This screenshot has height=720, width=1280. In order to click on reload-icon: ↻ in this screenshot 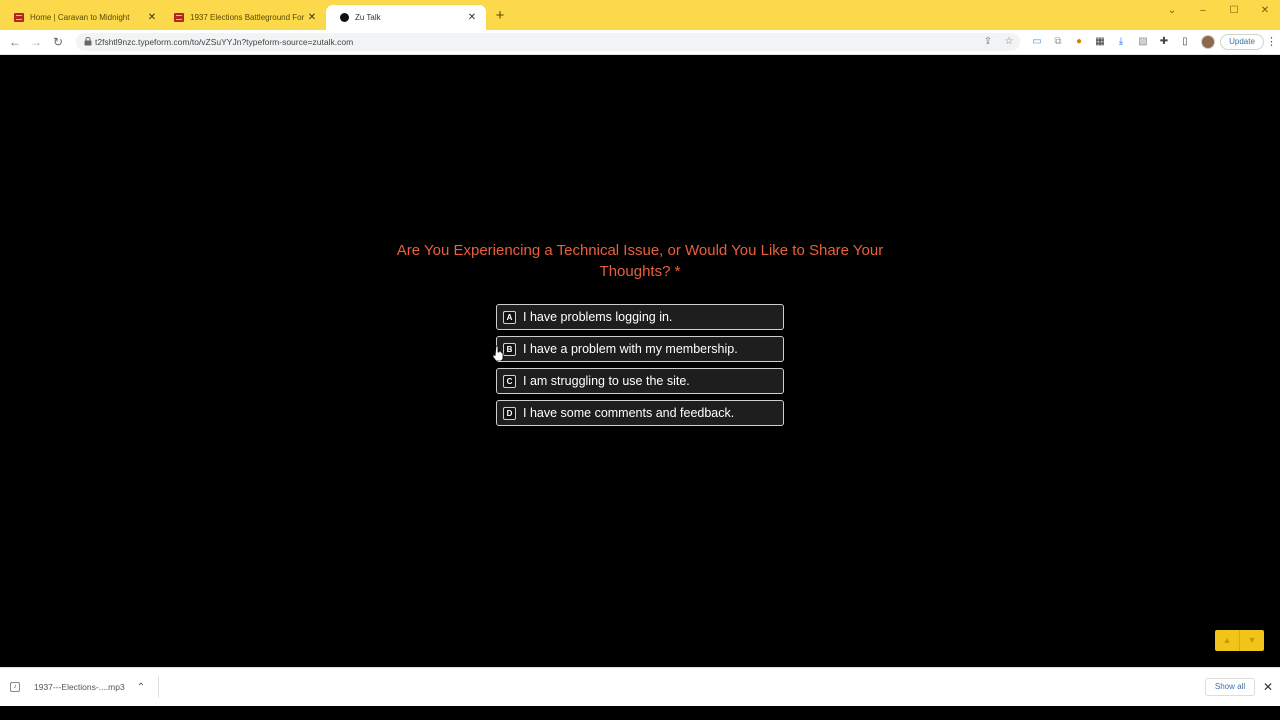, I will do `click(58, 42)`.